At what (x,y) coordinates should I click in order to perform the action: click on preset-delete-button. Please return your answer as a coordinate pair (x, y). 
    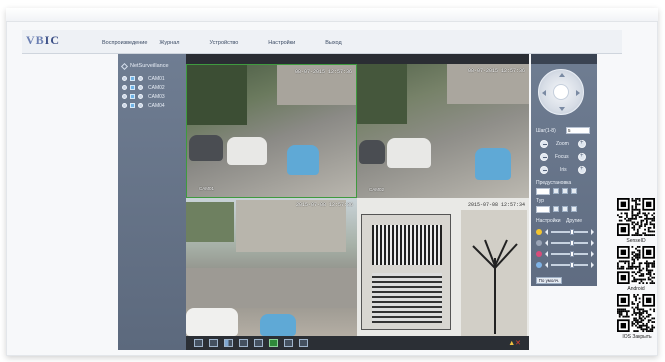
    Looking at the image, I should click on (574, 191).